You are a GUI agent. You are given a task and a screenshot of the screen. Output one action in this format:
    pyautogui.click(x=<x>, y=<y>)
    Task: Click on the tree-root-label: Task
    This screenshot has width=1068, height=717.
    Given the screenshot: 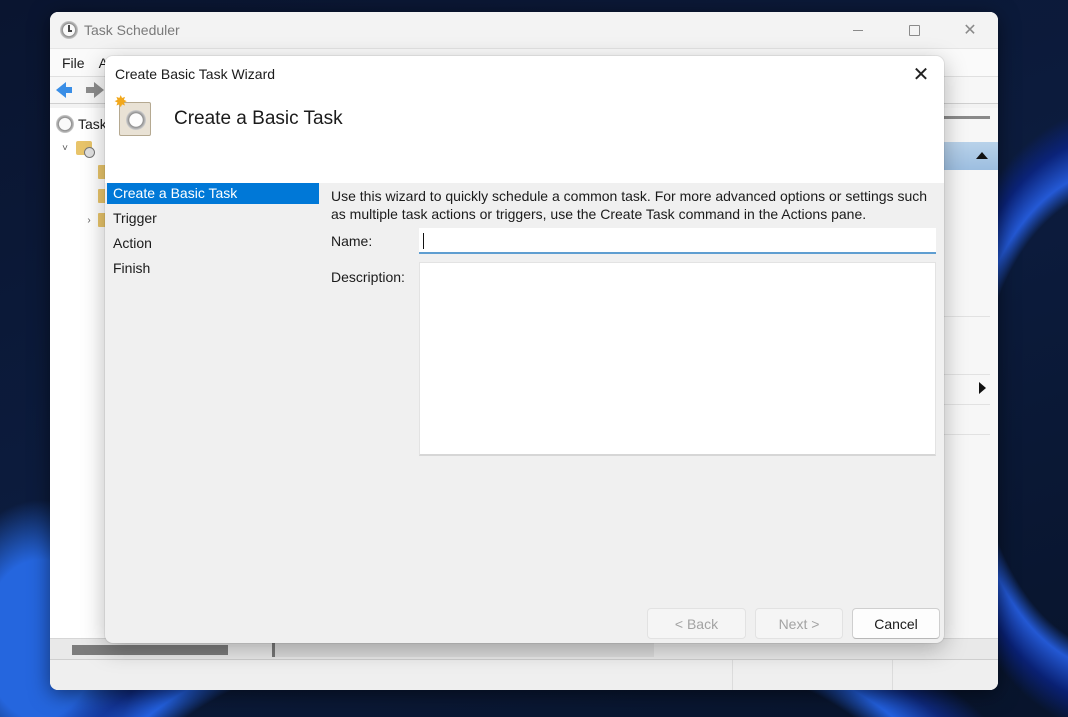 What is the action you would take?
    pyautogui.click(x=92, y=124)
    